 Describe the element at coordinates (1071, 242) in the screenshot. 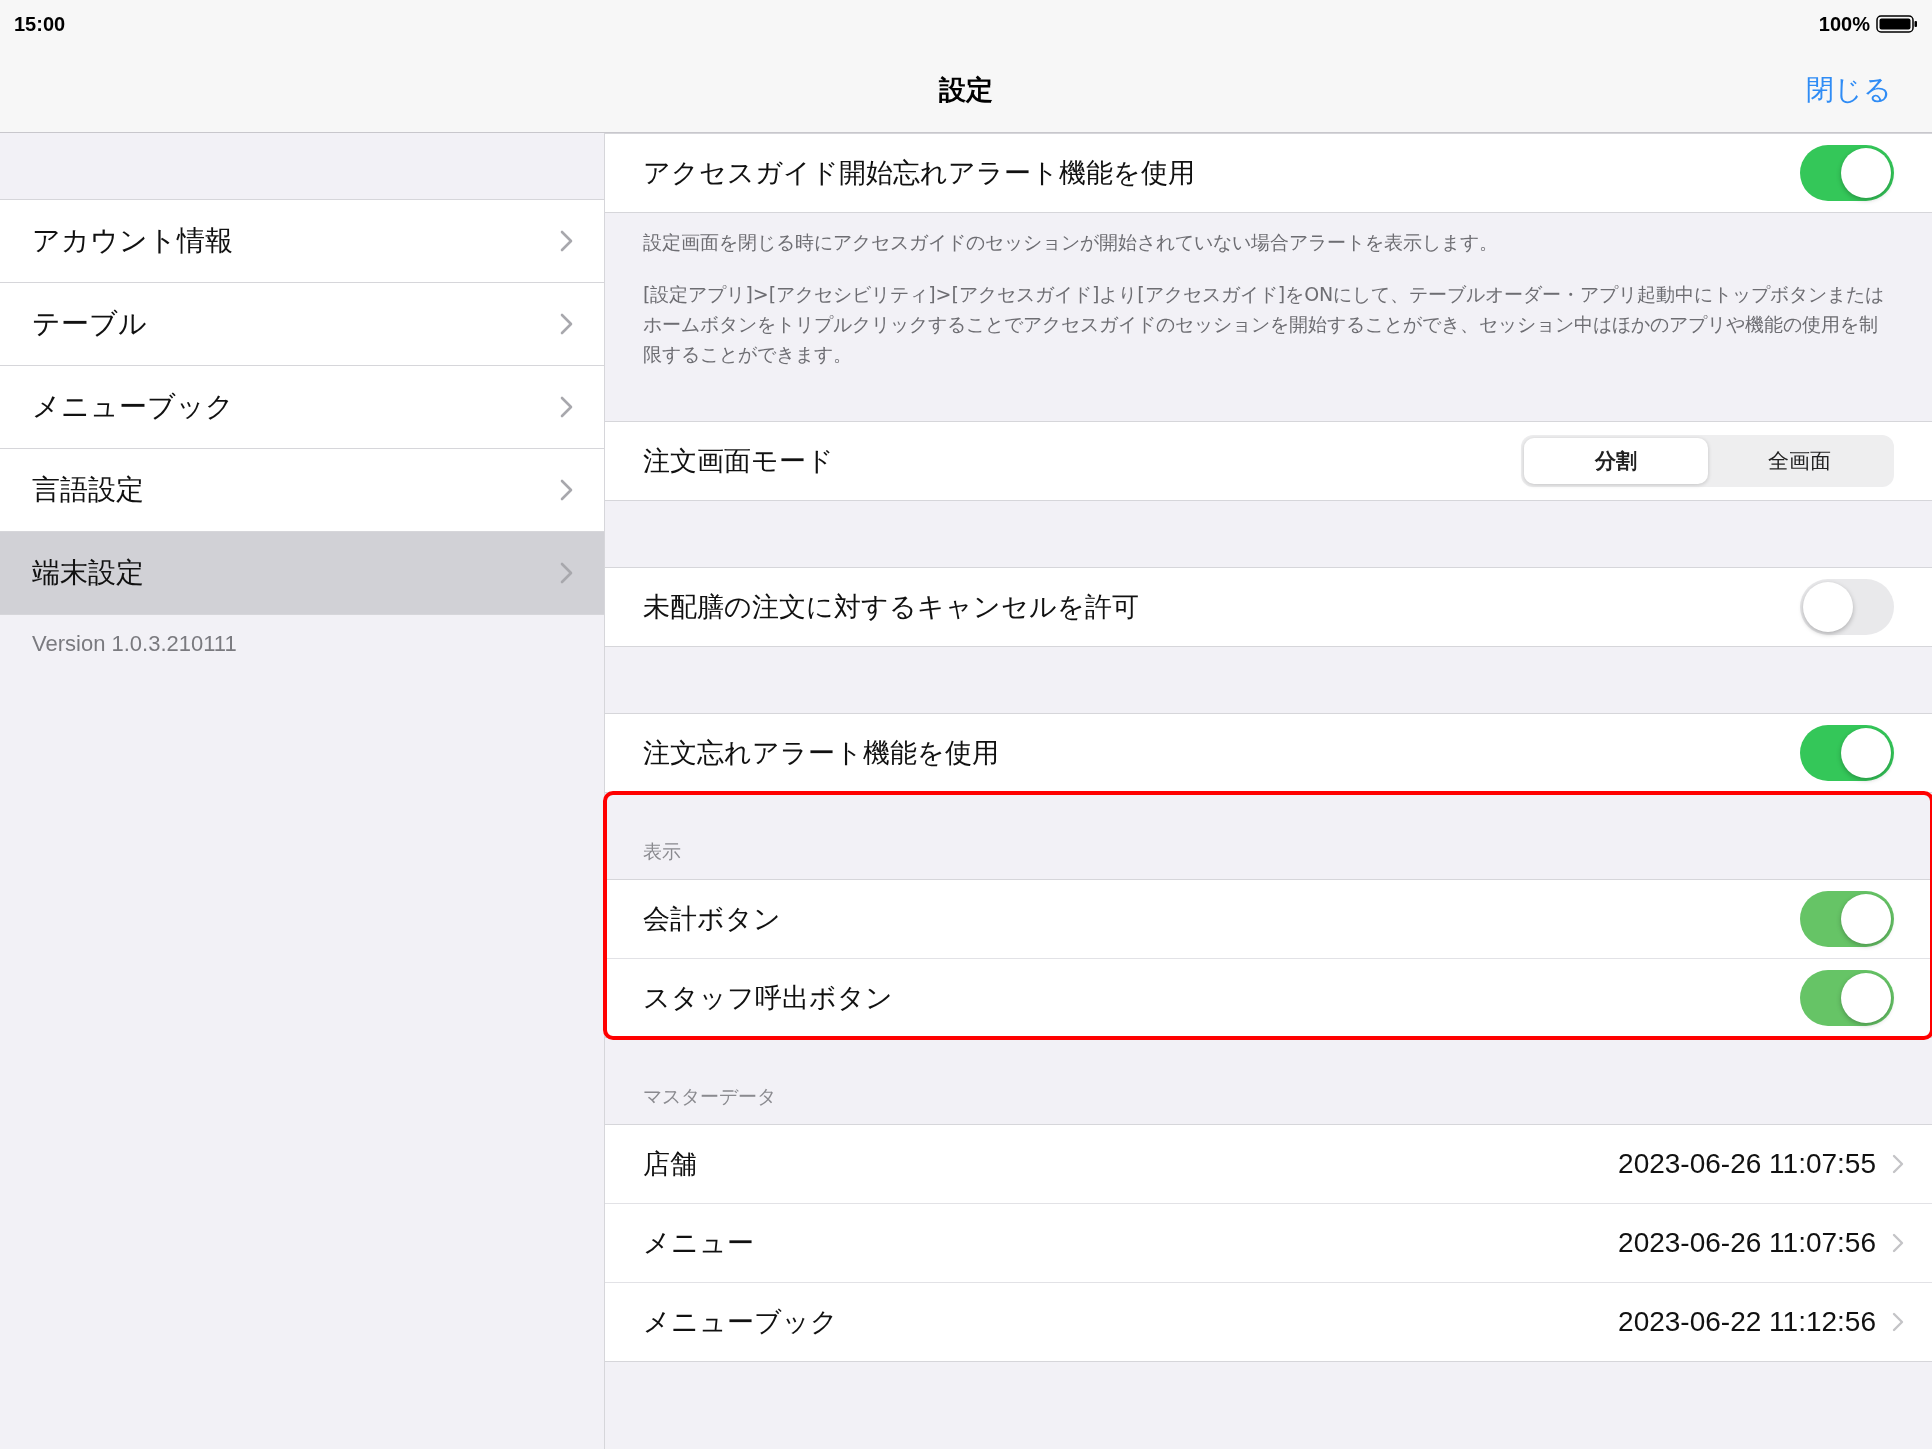

I see `description-text: 設定画面を閉じる時にアクセスガイドのセッションが開始されていない場合アラートを表示します。` at that location.